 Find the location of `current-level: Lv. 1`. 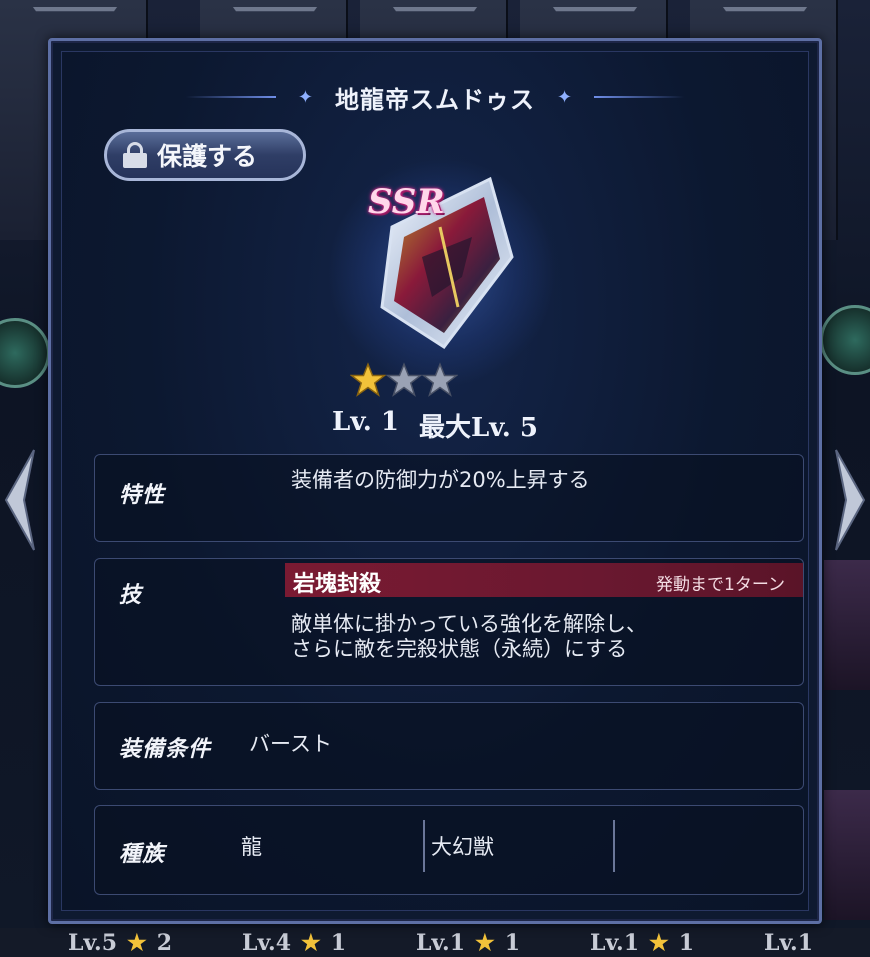

current-level: Lv. 1 is located at coordinates (365, 422).